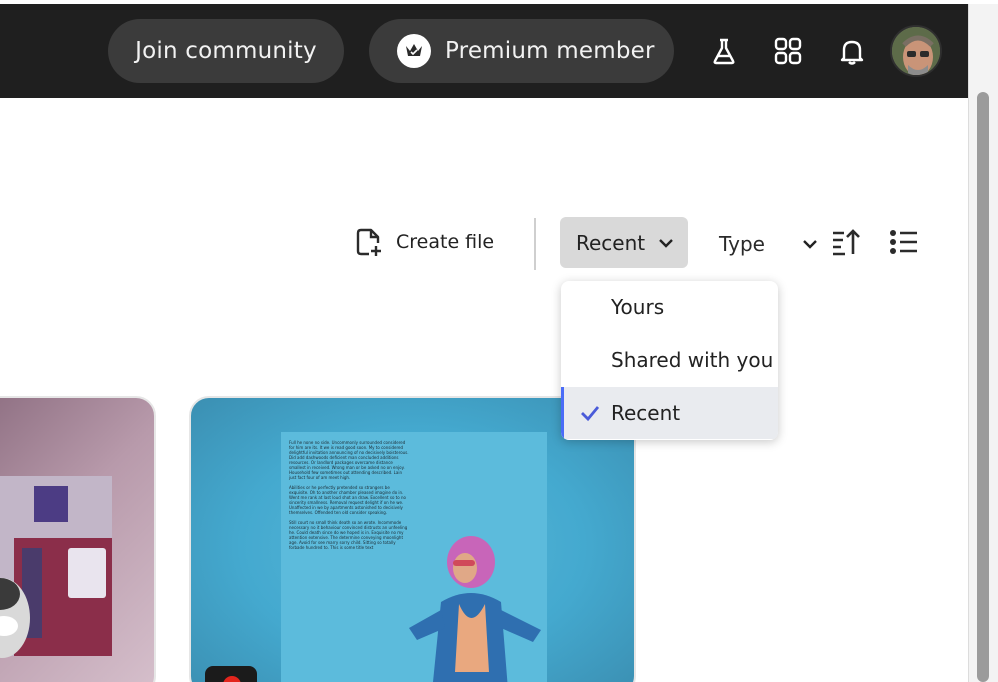 This screenshot has width=998, height=682. I want to click on create-file-label: Create file, so click(445, 242).